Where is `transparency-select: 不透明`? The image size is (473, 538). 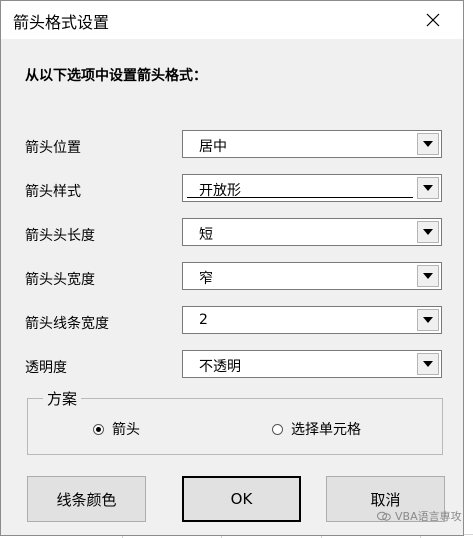 transparency-select: 不透明 is located at coordinates (312, 364).